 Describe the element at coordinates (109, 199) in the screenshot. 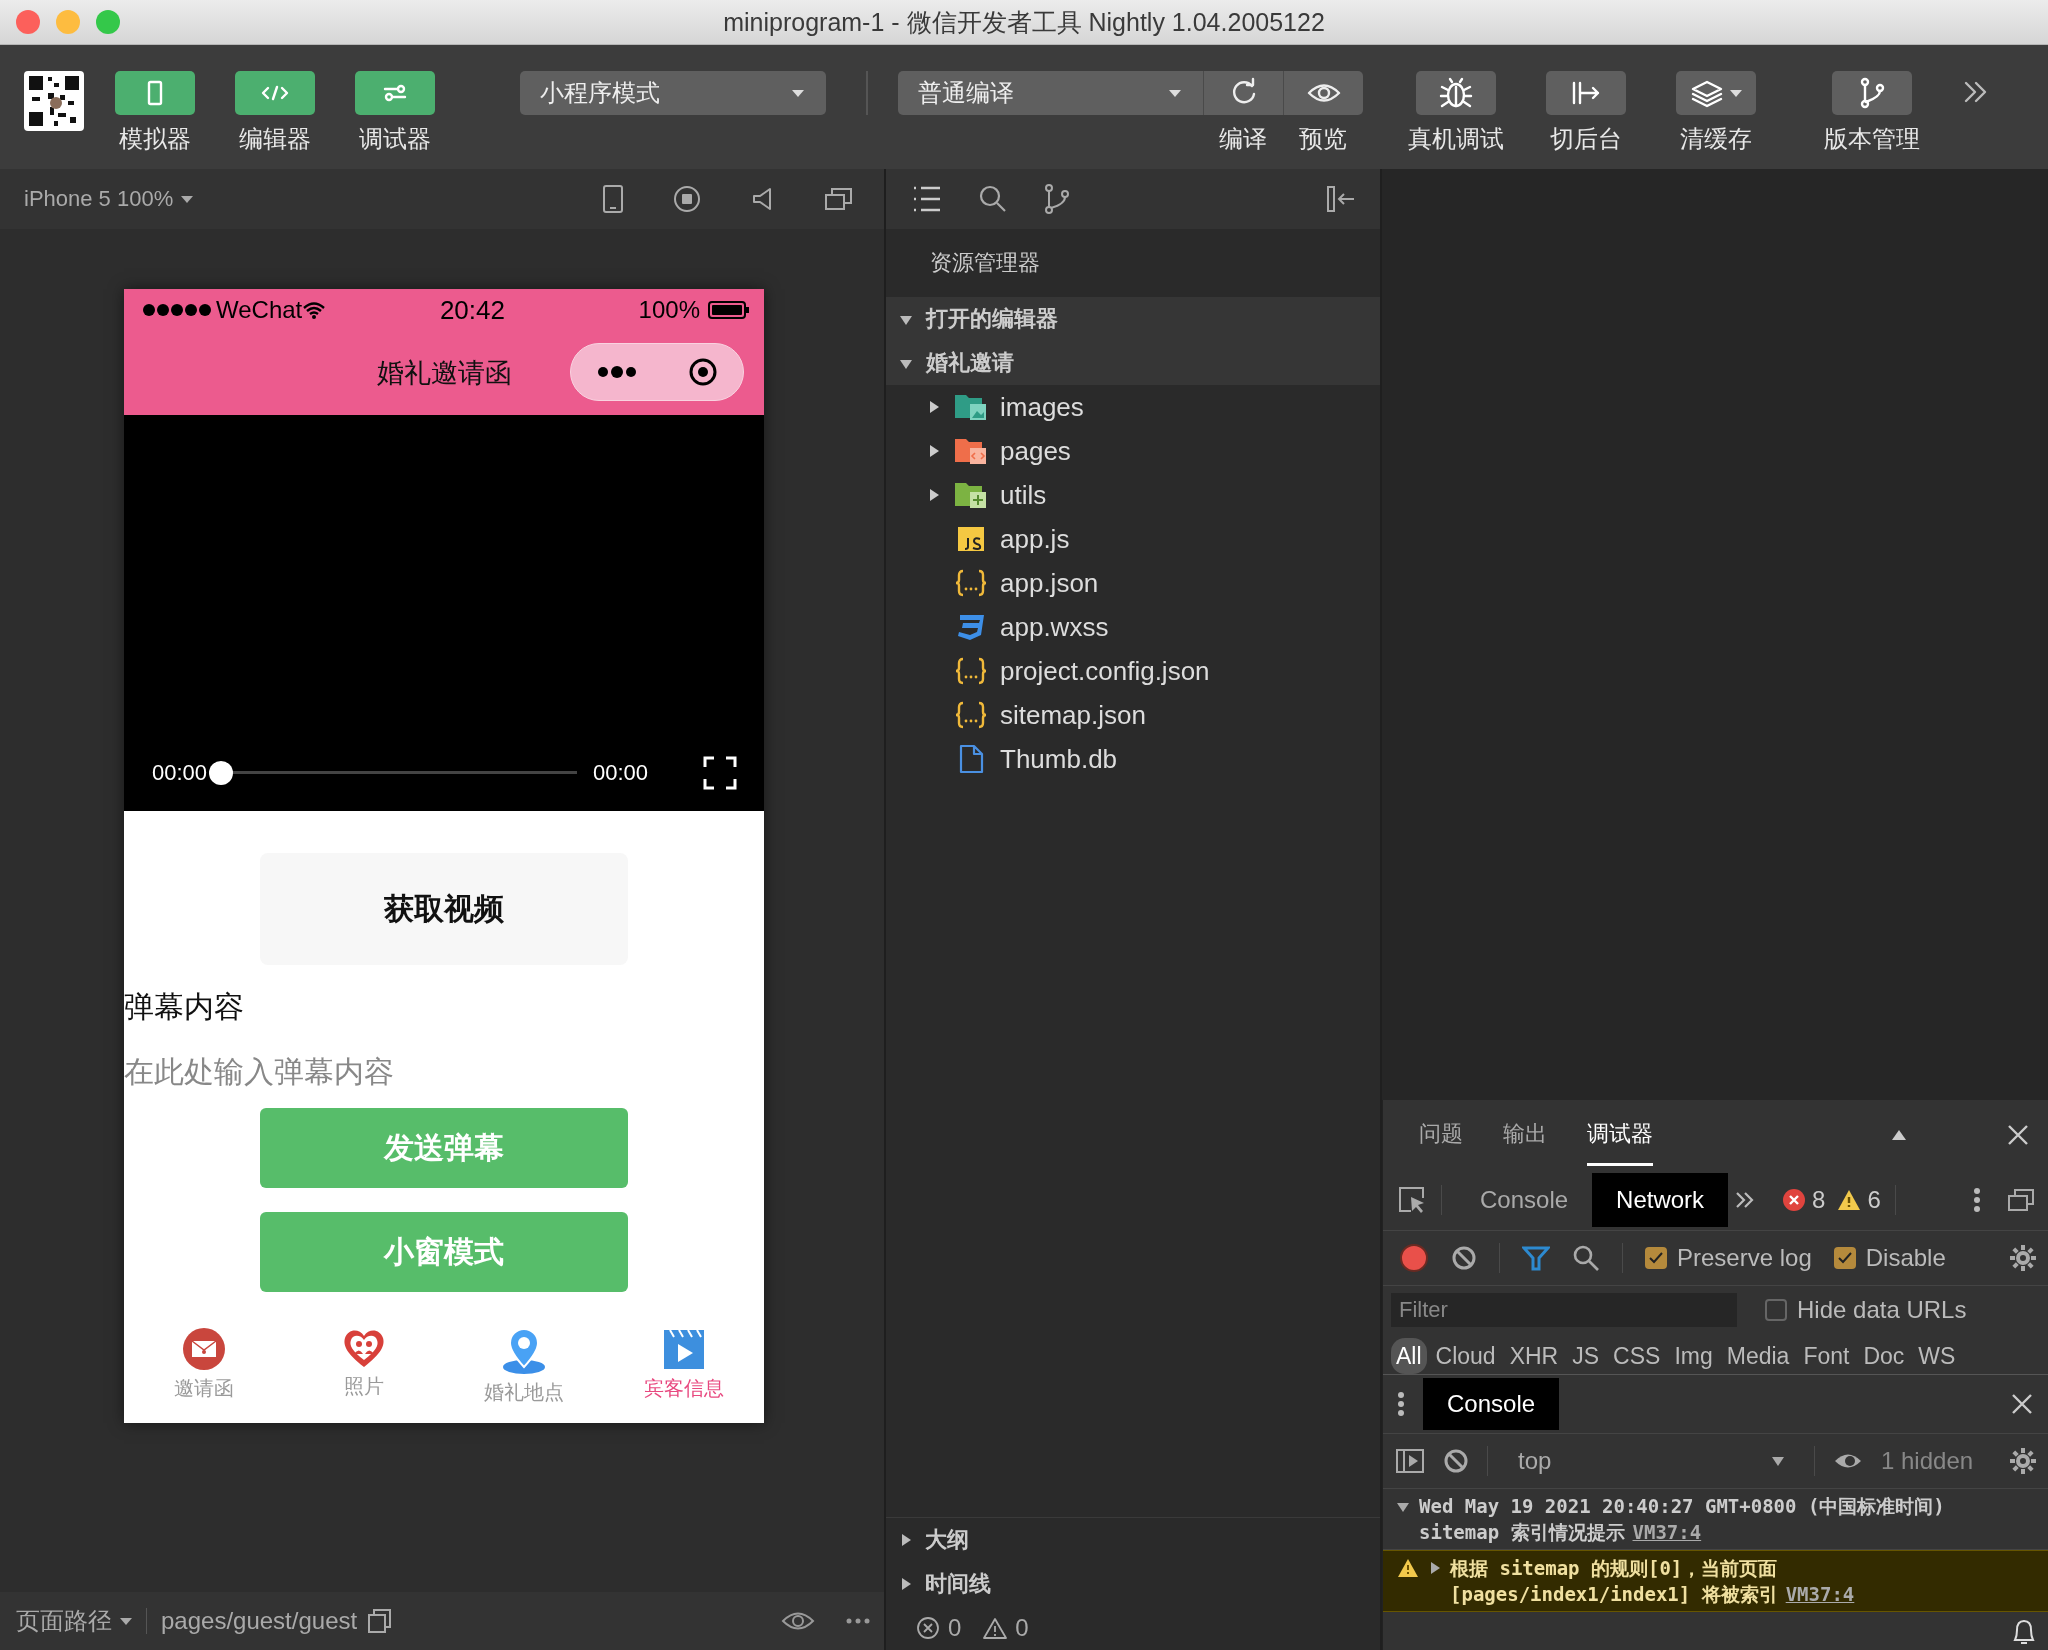

I see `device-dropdown: iPhone 5 100%` at that location.